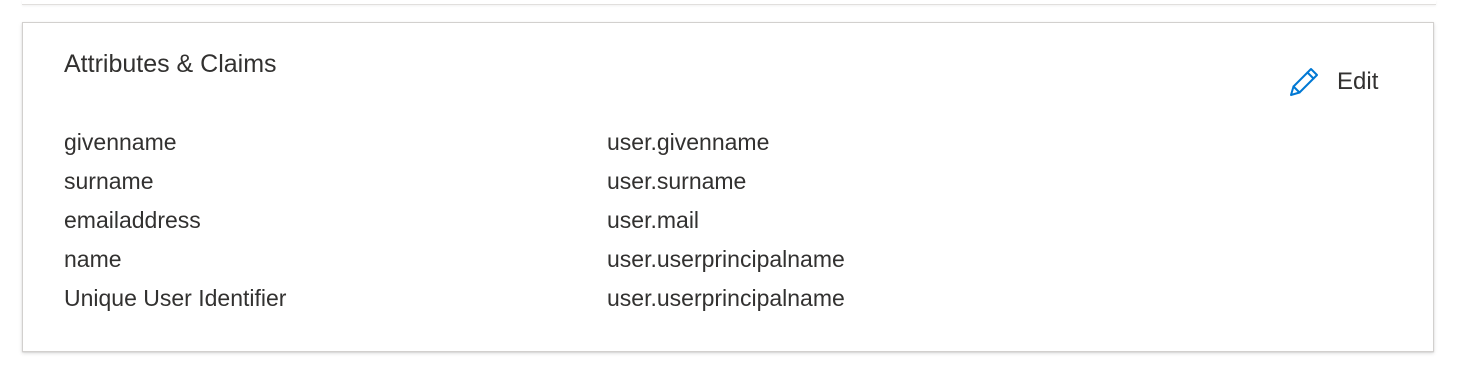  Describe the element at coordinates (688, 142) in the screenshot. I see `claim-value: user.givenname` at that location.